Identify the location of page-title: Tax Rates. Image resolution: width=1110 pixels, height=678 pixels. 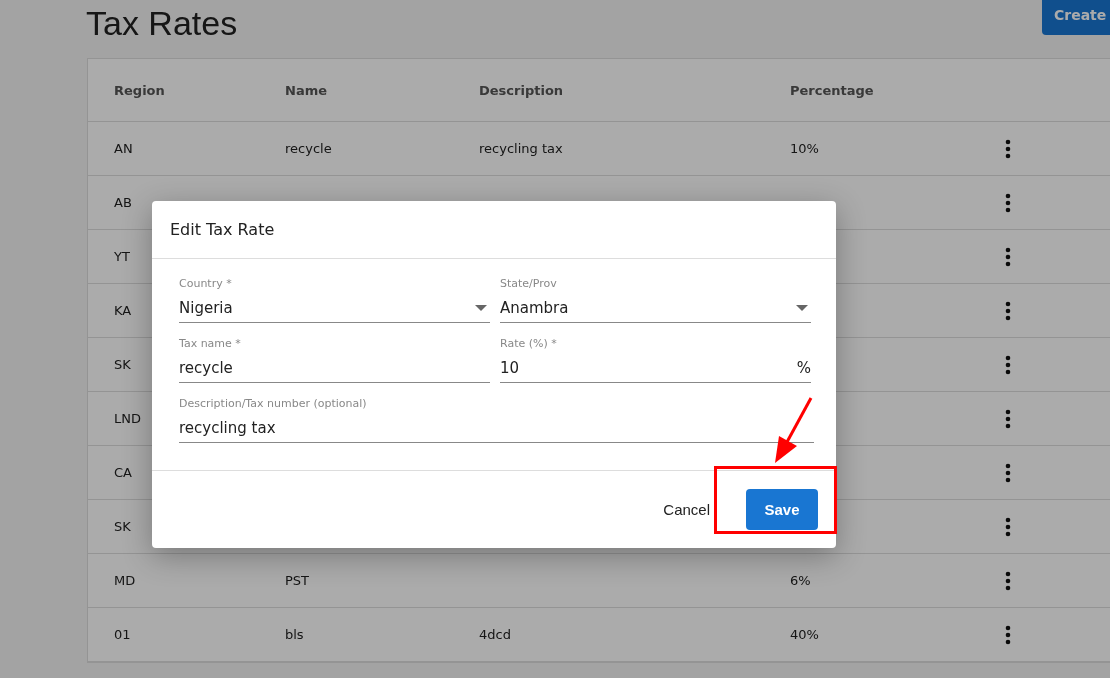
(162, 23).